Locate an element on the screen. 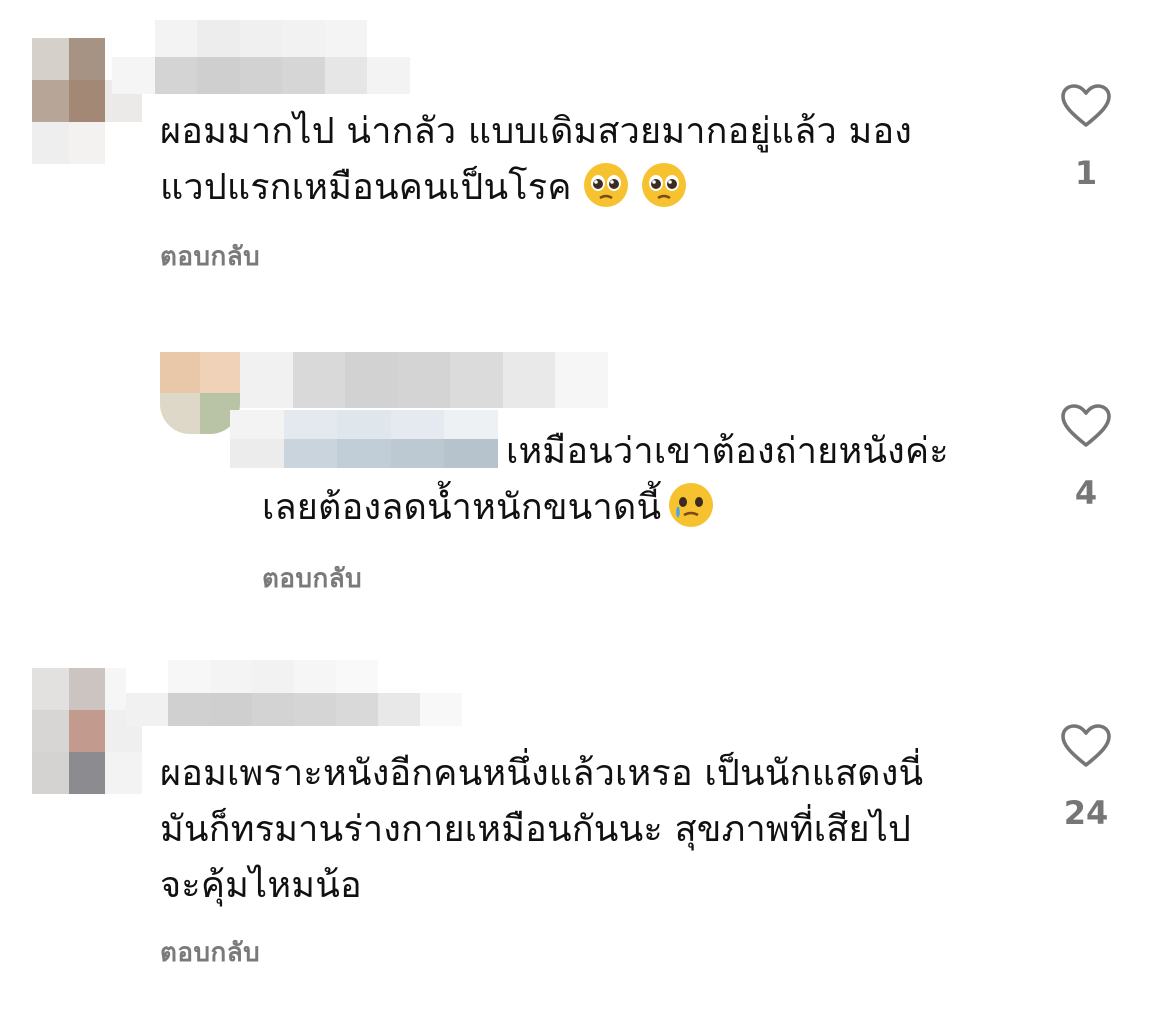 Image resolution: width=1170 pixels, height=1030 pixels. like-count: 1 is located at coordinates (1086, 173).